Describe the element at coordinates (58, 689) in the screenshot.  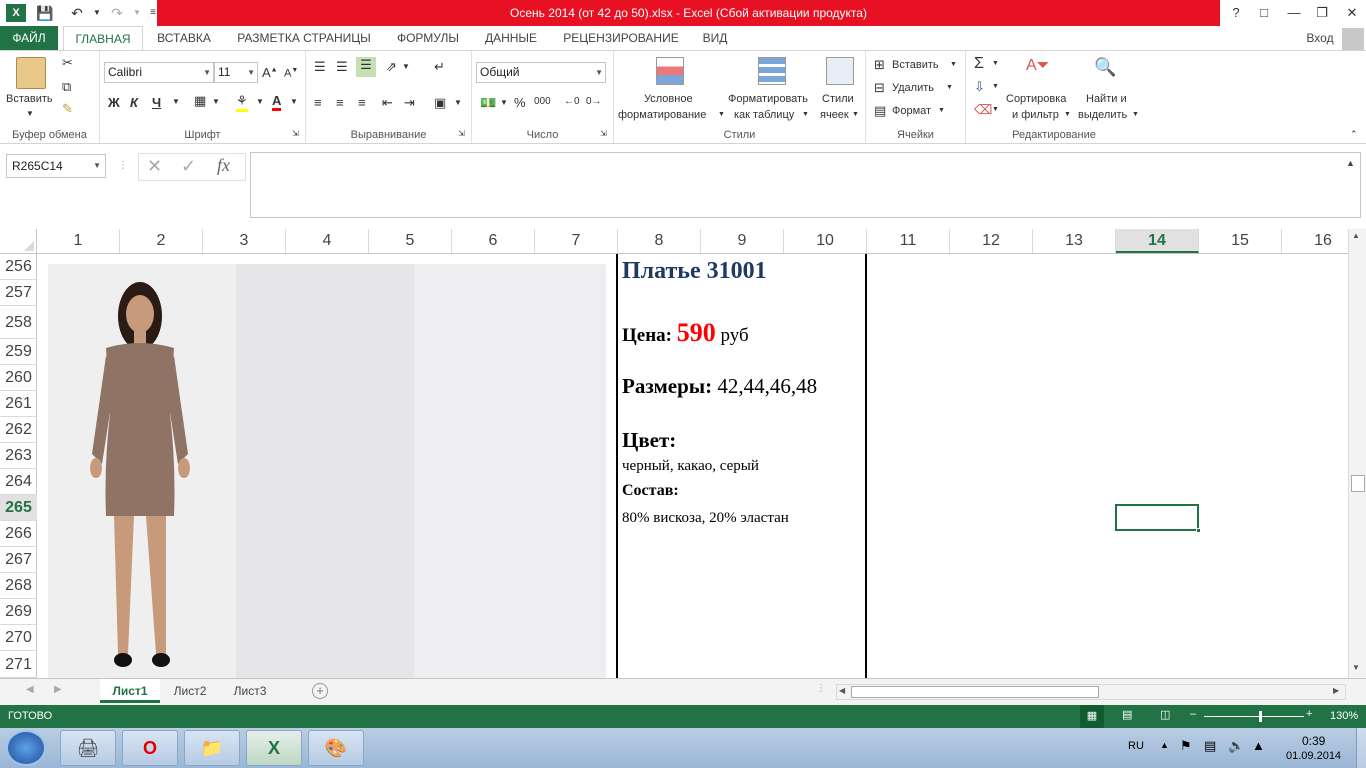
I see `sheet-next-icon: ▶` at that location.